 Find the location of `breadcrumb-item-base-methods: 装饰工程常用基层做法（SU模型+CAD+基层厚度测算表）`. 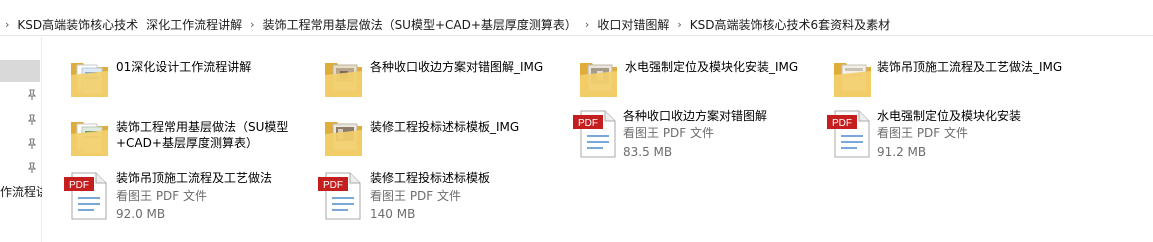

breadcrumb-item-base-methods: 装饰工程常用基层做法（SU模型+CAD+基层厚度测算表） is located at coordinates (420, 24).